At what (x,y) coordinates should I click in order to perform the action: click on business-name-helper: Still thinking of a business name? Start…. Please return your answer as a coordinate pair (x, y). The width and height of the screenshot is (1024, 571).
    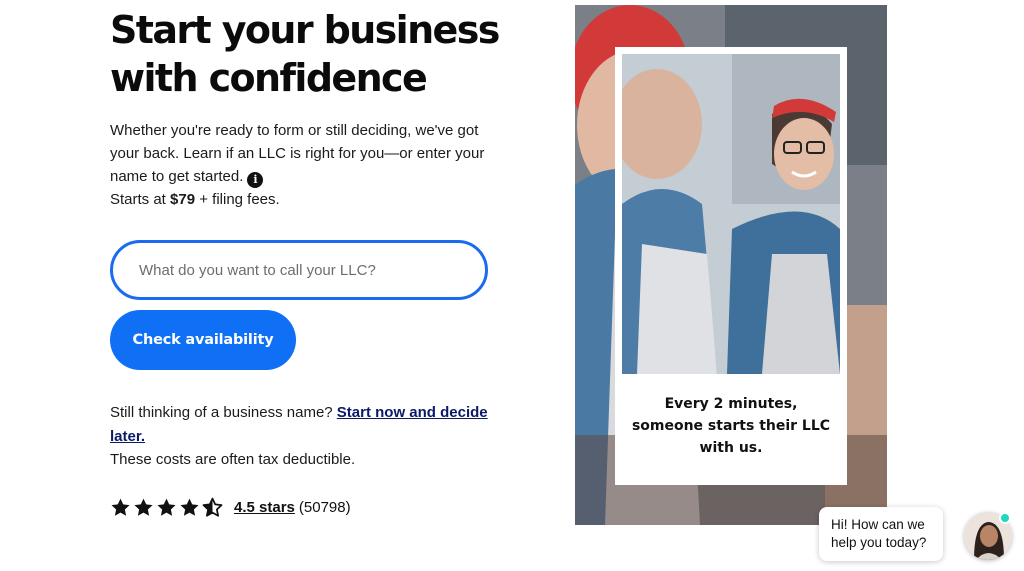
    Looking at the image, I should click on (300, 436).